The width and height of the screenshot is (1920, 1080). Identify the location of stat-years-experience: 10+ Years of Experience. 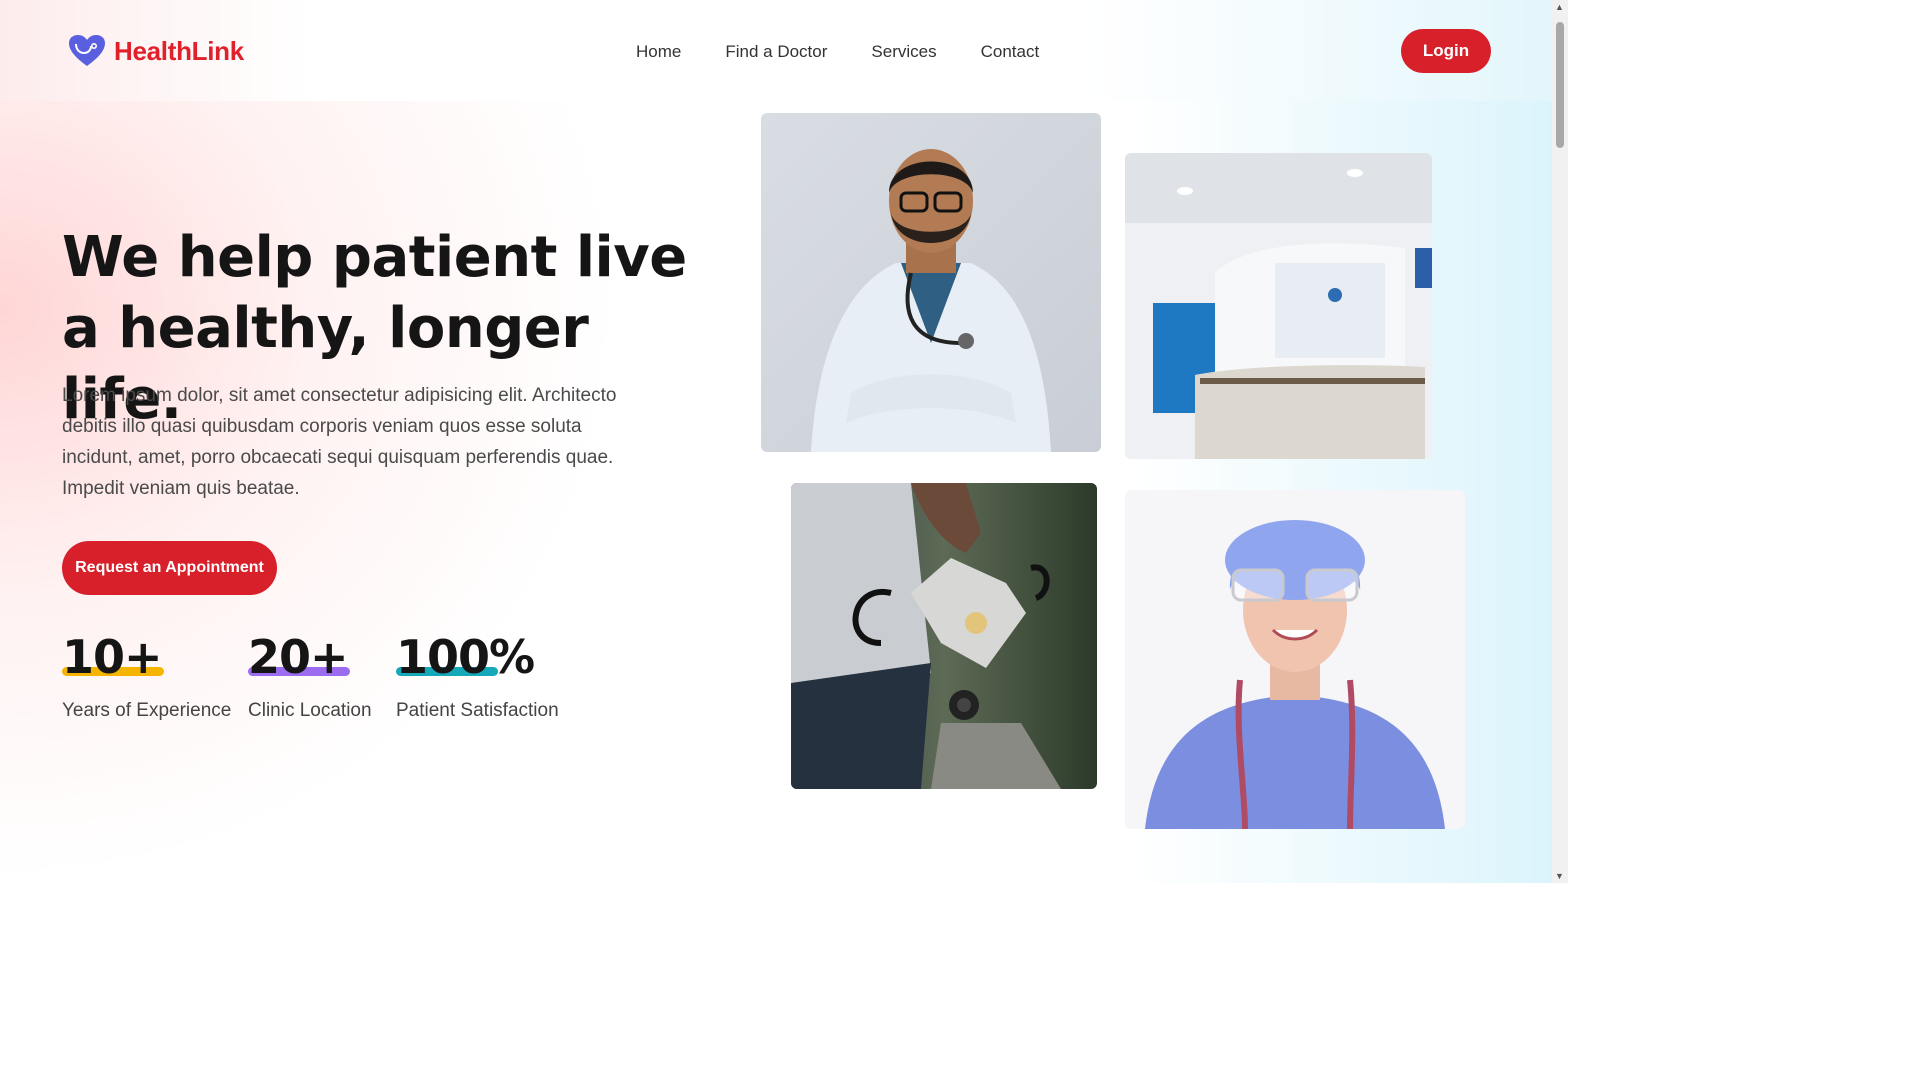
(146, 676).